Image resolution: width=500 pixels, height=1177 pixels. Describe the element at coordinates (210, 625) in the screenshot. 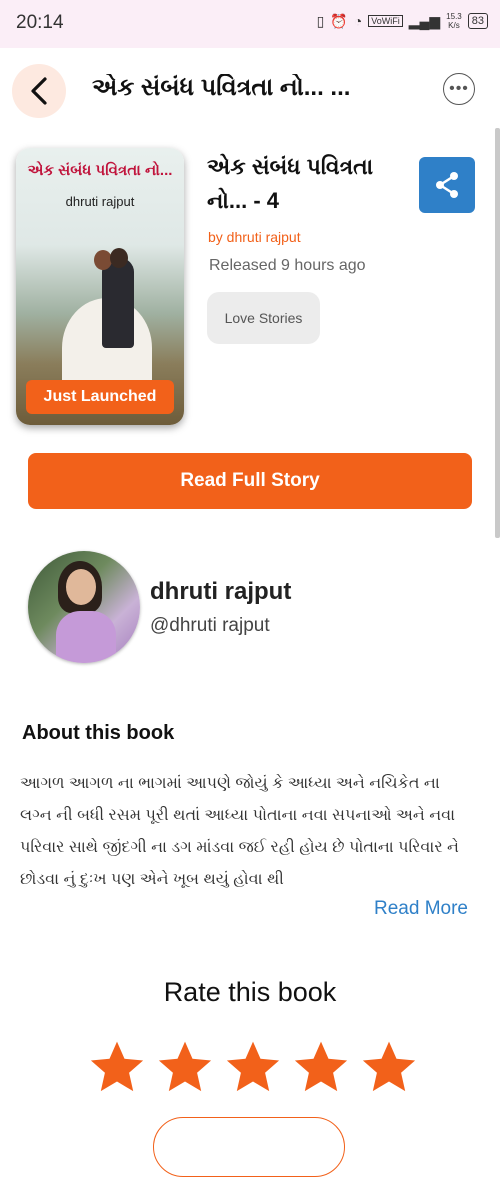

I see `author-handle: @dhruti rajput` at that location.